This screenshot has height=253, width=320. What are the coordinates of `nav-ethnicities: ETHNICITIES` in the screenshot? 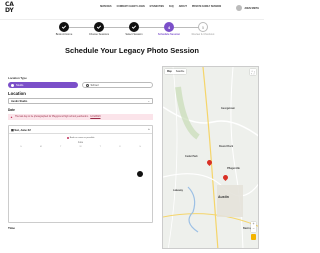 It's located at (157, 7).